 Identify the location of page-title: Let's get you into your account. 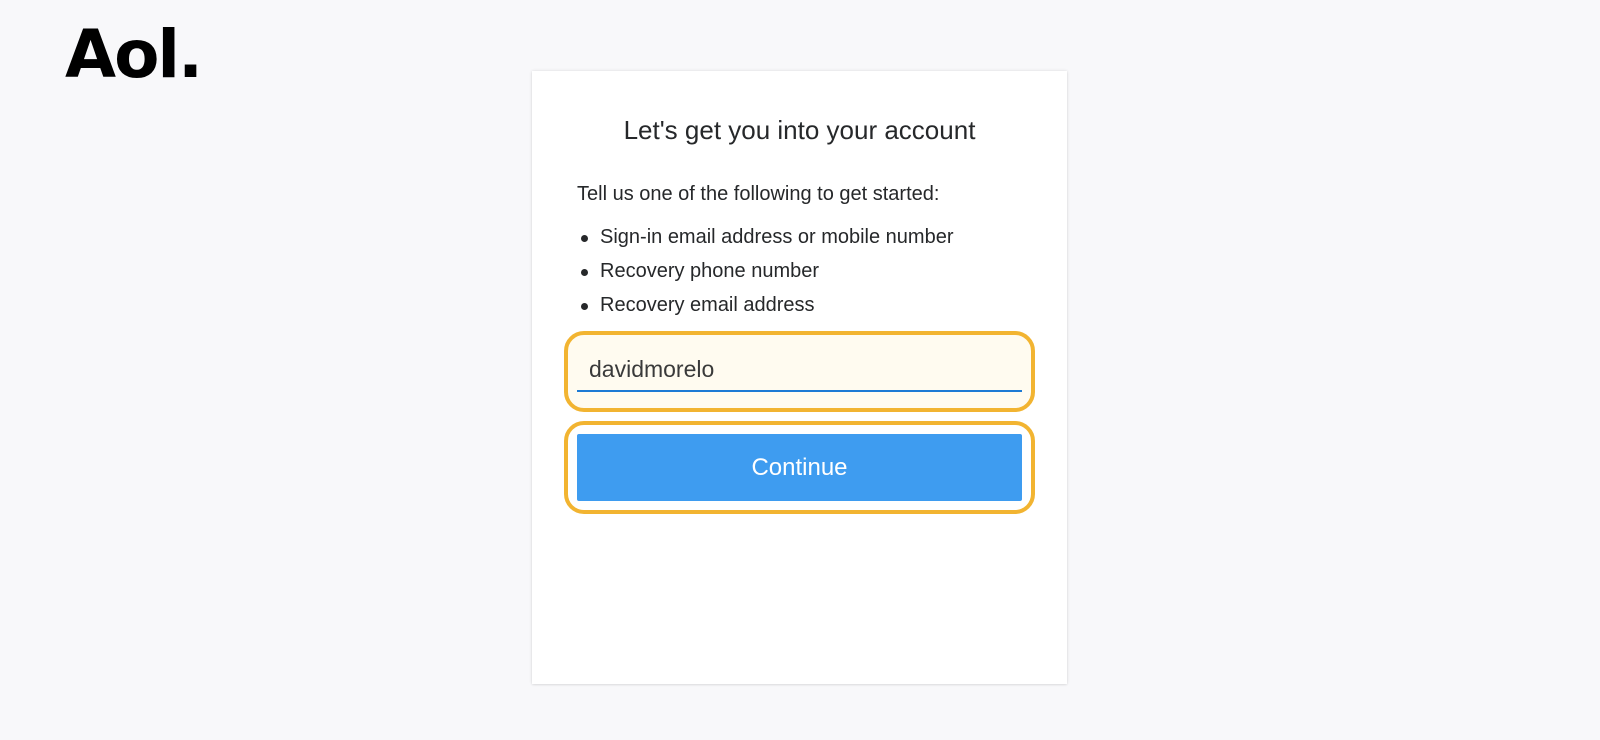
(799, 130).